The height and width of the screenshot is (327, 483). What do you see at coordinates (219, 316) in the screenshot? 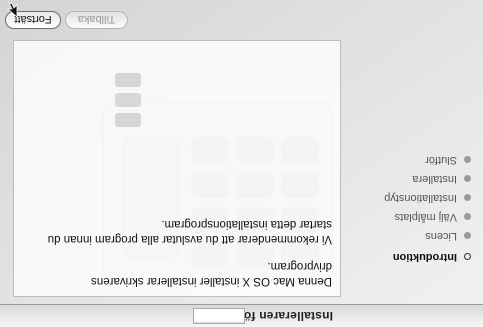
I see `title-name-field` at bounding box center [219, 316].